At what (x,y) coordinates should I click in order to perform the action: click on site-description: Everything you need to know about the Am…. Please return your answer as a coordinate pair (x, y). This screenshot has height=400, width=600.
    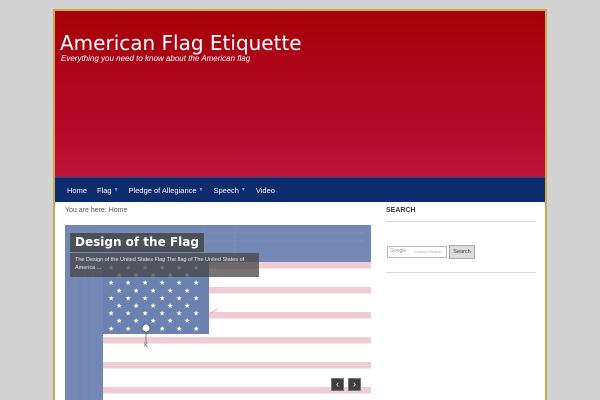
    Looking at the image, I should click on (156, 58).